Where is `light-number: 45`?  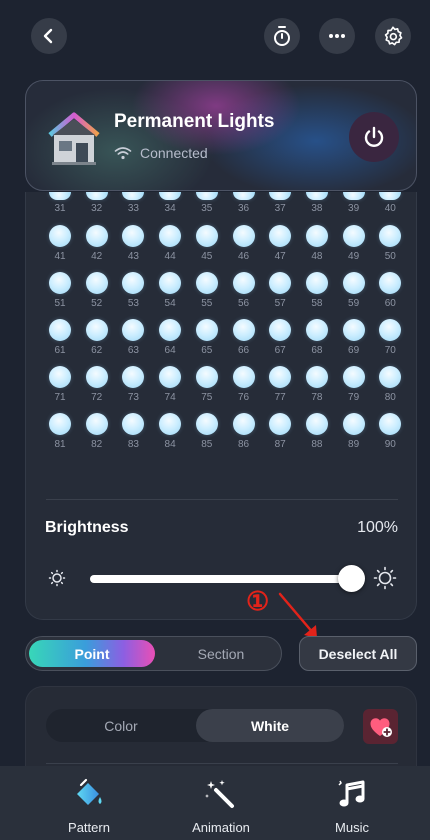 light-number: 45 is located at coordinates (207, 256).